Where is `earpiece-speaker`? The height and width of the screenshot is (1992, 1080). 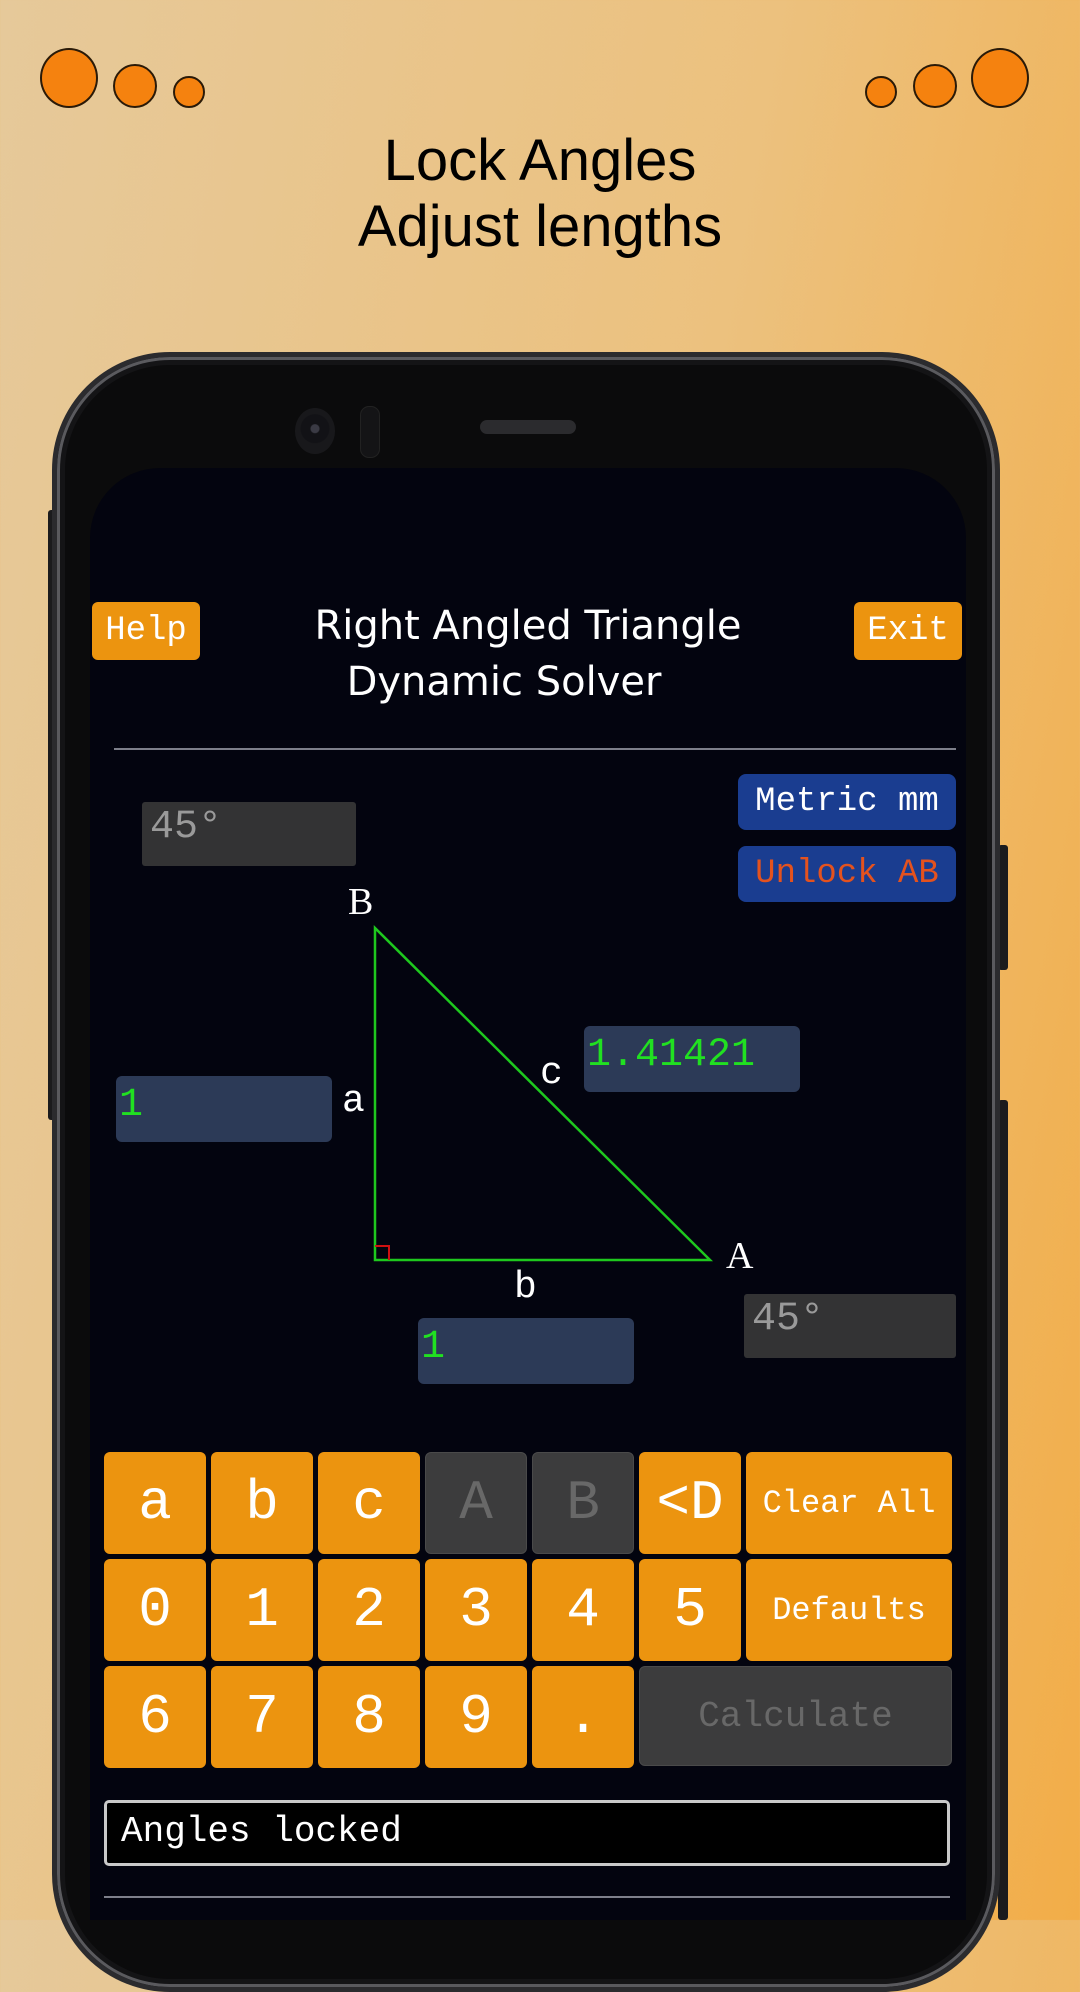
earpiece-speaker is located at coordinates (528, 427).